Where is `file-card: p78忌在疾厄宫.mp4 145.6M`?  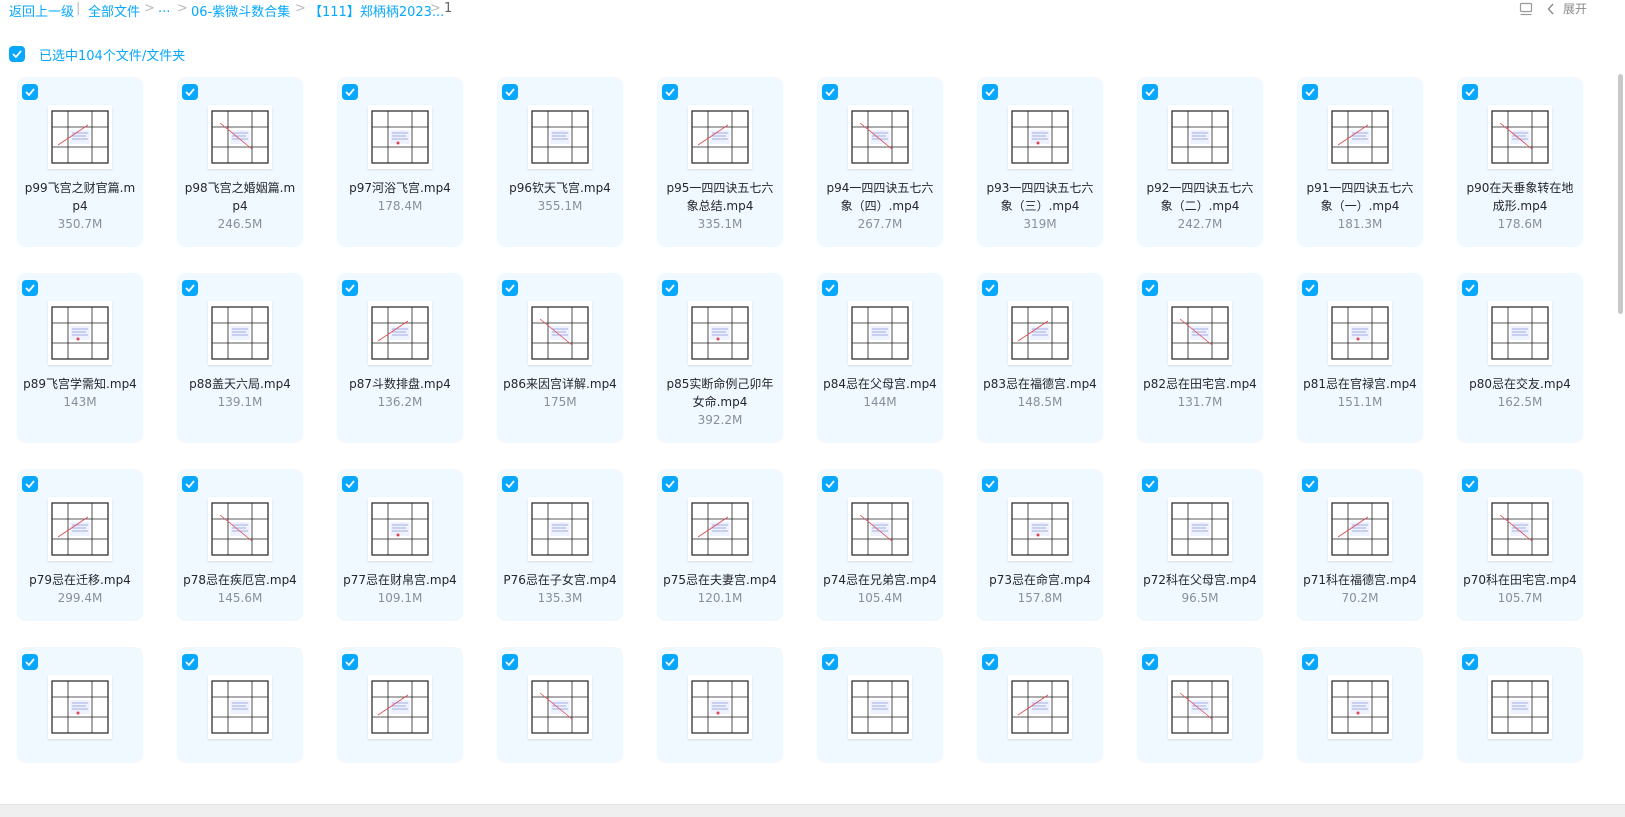
file-card: p78忌在疾厄宫.mp4 145.6M is located at coordinates (240, 545).